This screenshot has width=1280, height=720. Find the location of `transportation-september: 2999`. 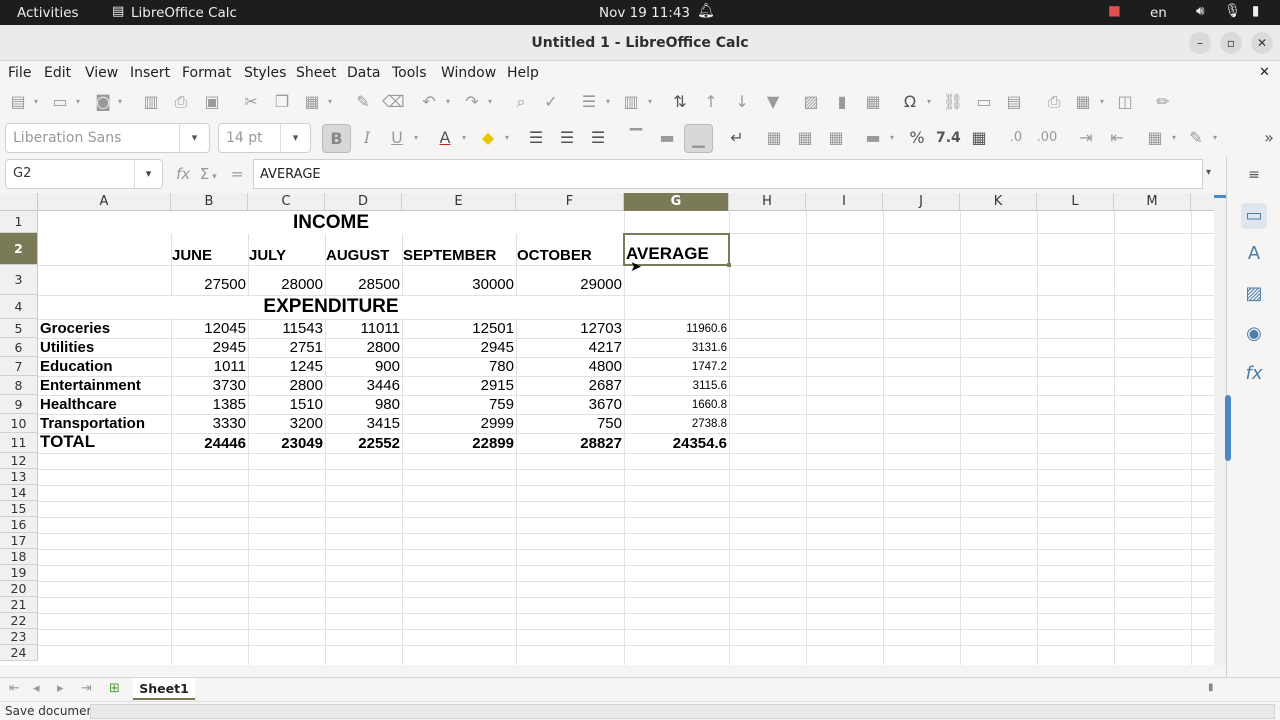

transportation-september: 2999 is located at coordinates (458, 423).